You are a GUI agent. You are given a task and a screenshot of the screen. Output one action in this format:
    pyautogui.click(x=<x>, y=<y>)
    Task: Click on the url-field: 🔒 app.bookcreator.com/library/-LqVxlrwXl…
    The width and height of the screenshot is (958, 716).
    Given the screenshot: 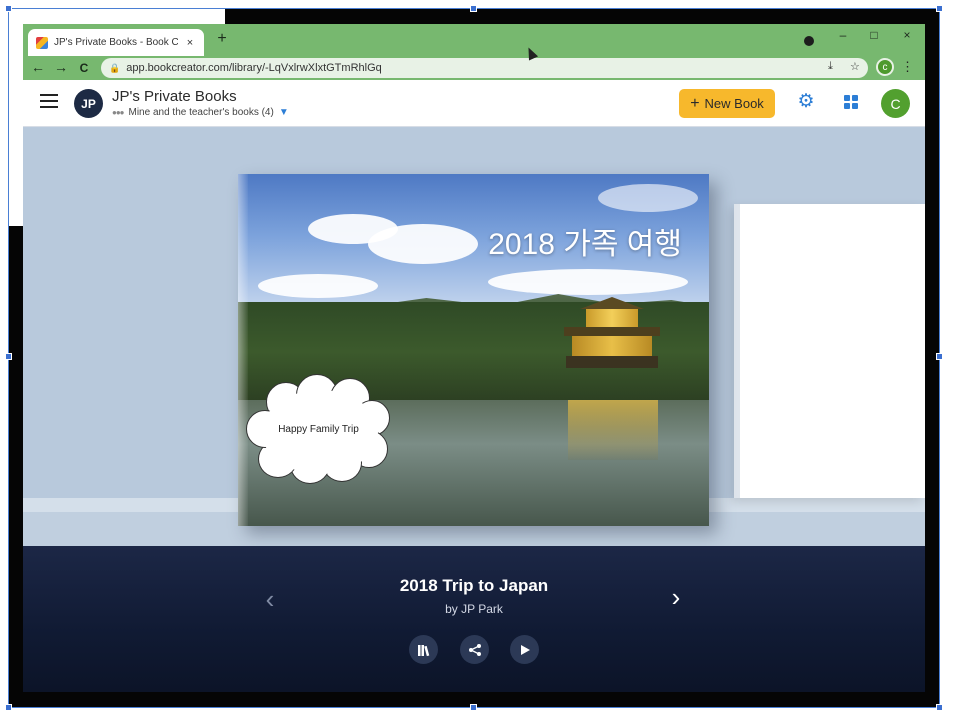 What is the action you would take?
    pyautogui.click(x=484, y=68)
    